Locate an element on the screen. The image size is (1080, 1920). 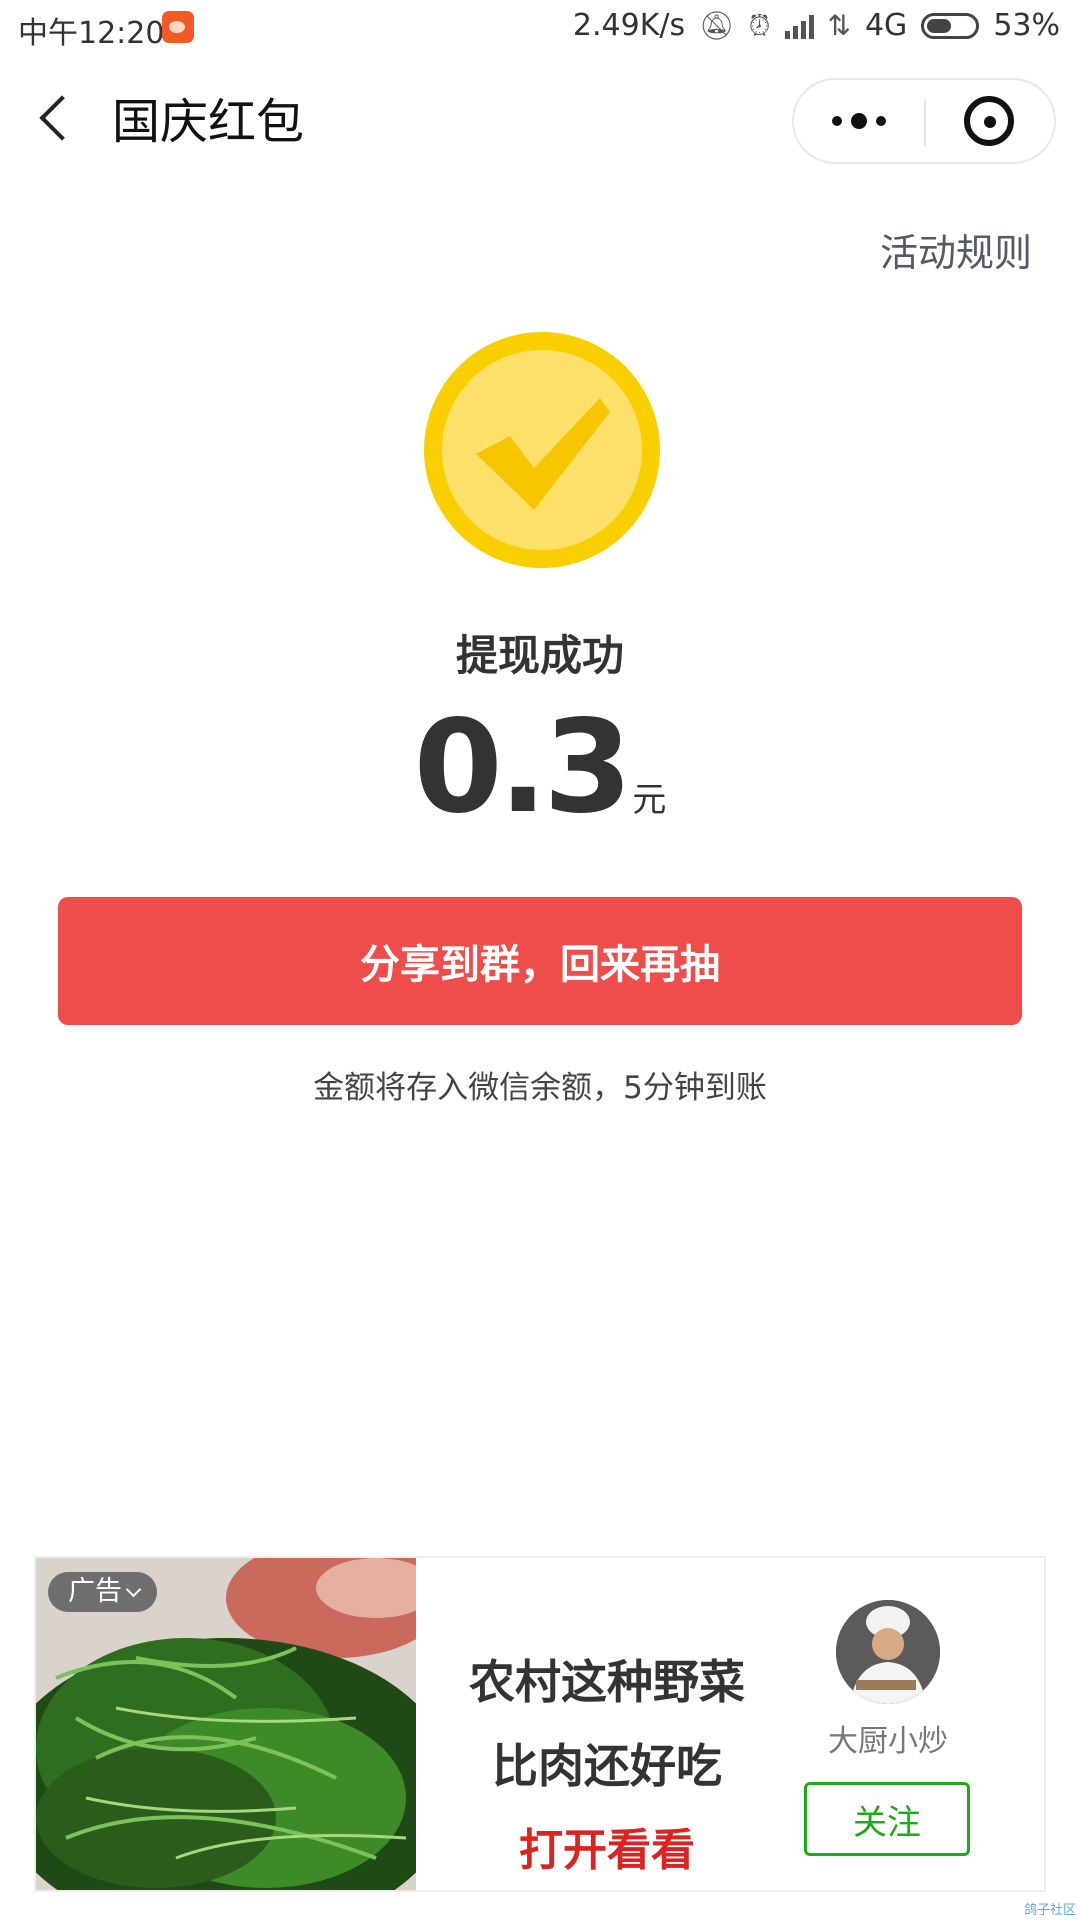
ad-open-link: 打开看看 is located at coordinates (607, 1846).